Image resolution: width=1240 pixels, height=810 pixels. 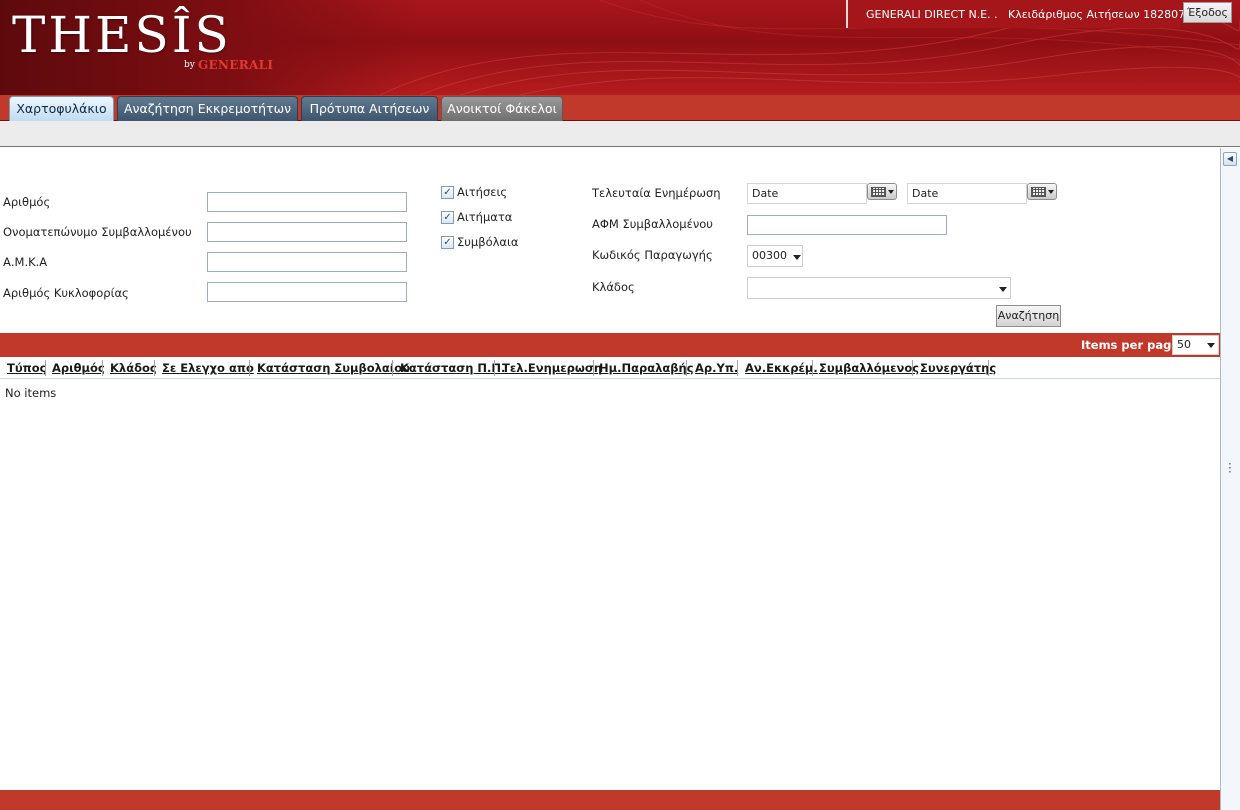 I want to click on column-partner: Συνεργάτης, so click(x=958, y=368).